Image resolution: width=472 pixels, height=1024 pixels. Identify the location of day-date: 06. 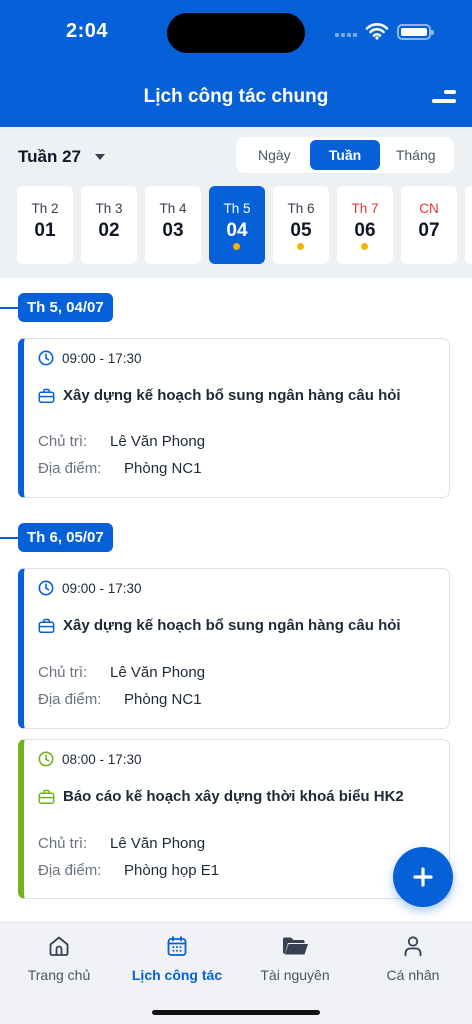
(365, 230).